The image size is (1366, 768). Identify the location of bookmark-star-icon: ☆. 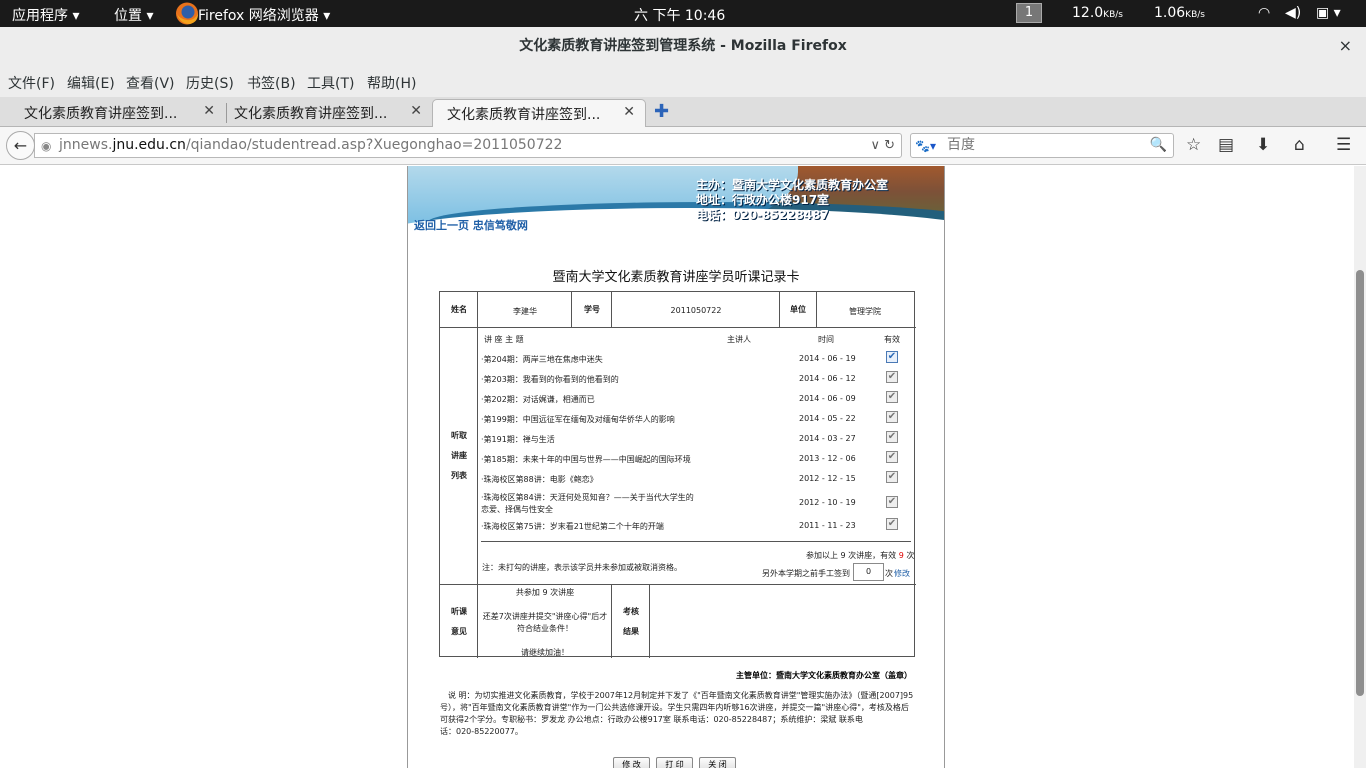
(1193, 145).